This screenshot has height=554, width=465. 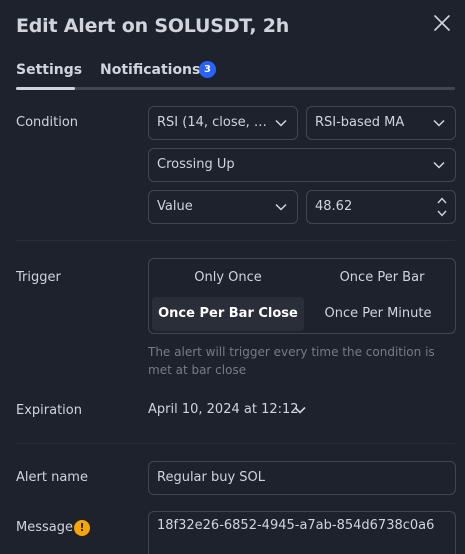 What do you see at coordinates (228, 314) in the screenshot?
I see `trigger-option-once-per-bar-close: Once Per Bar Close` at bounding box center [228, 314].